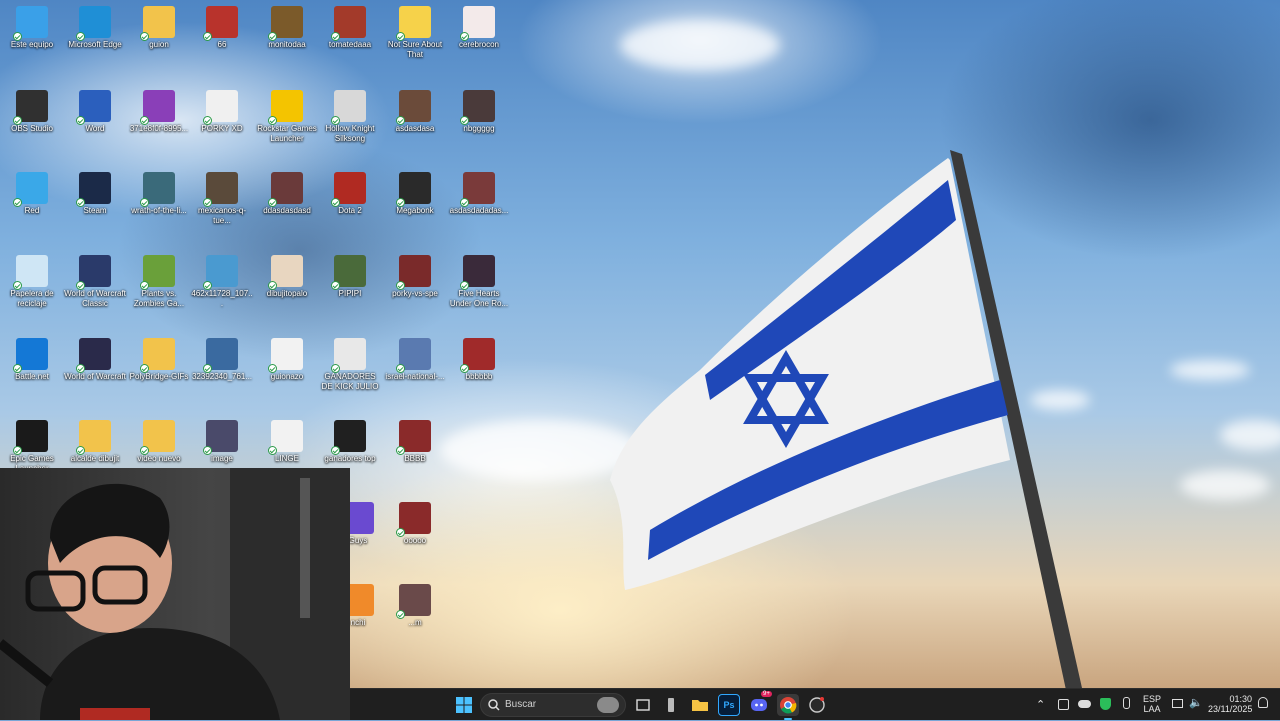 The image size is (1280, 721). I want to click on desktop-icon: World of Warcraft, so click(95, 374).